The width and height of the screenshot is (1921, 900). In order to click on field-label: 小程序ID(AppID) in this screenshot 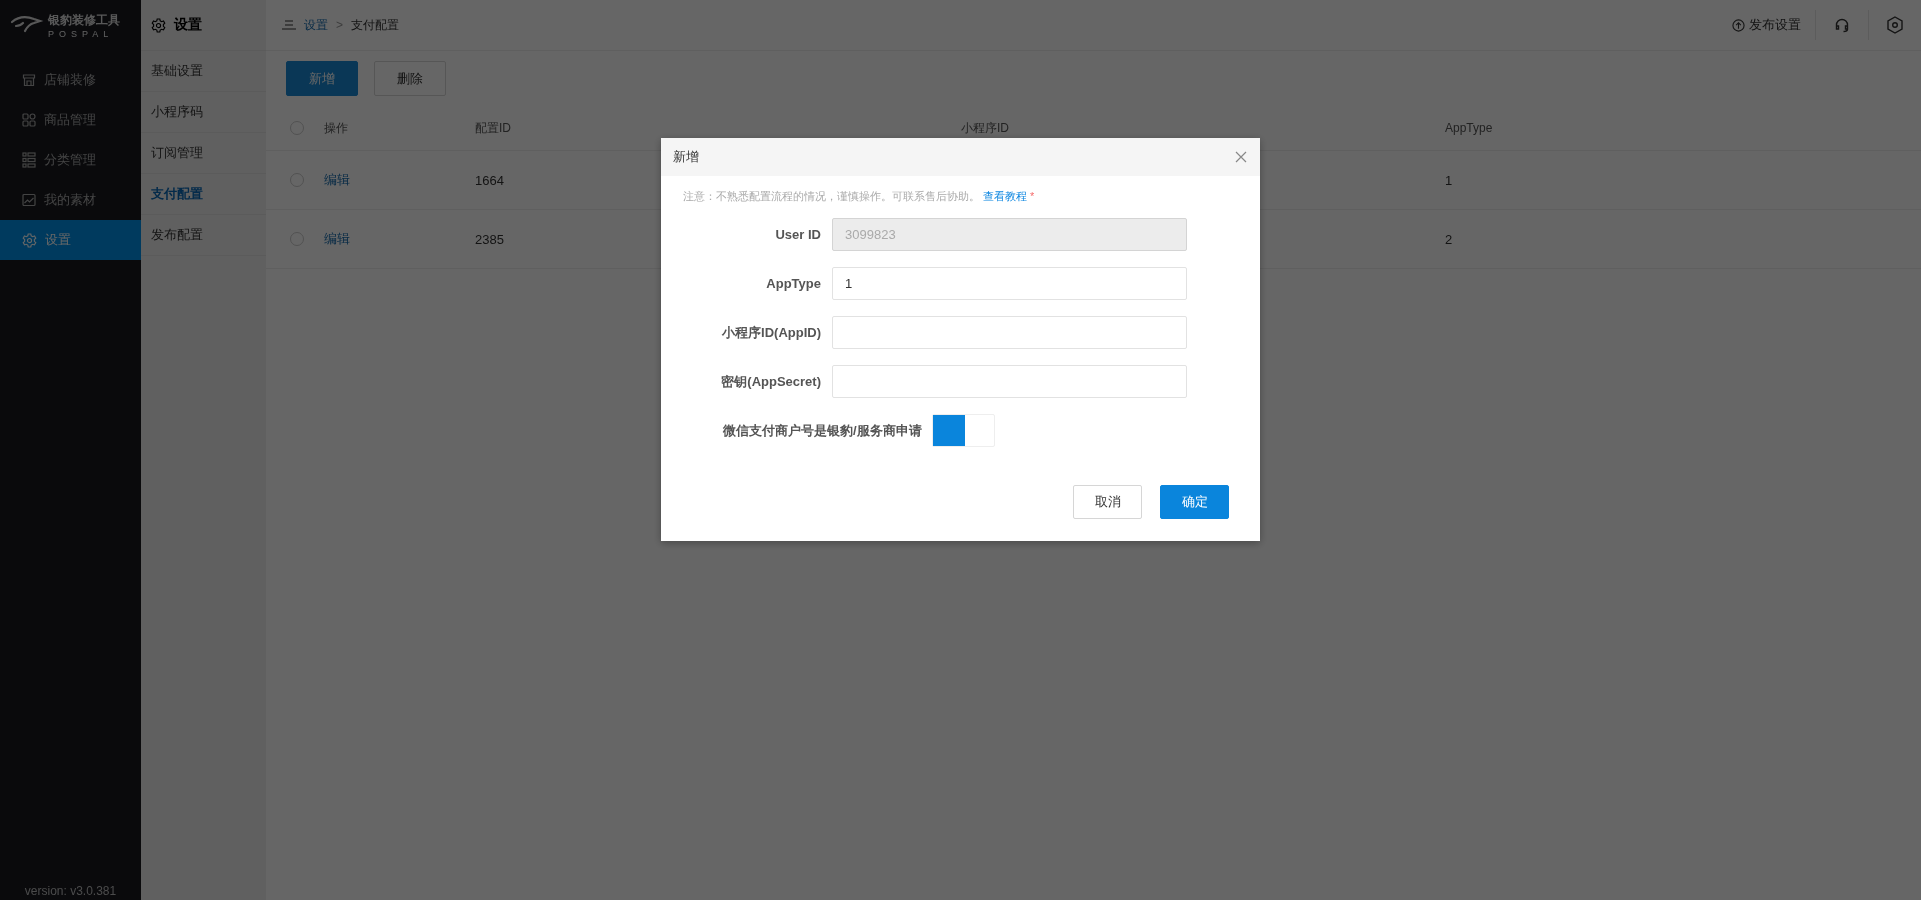, I will do `click(771, 332)`.